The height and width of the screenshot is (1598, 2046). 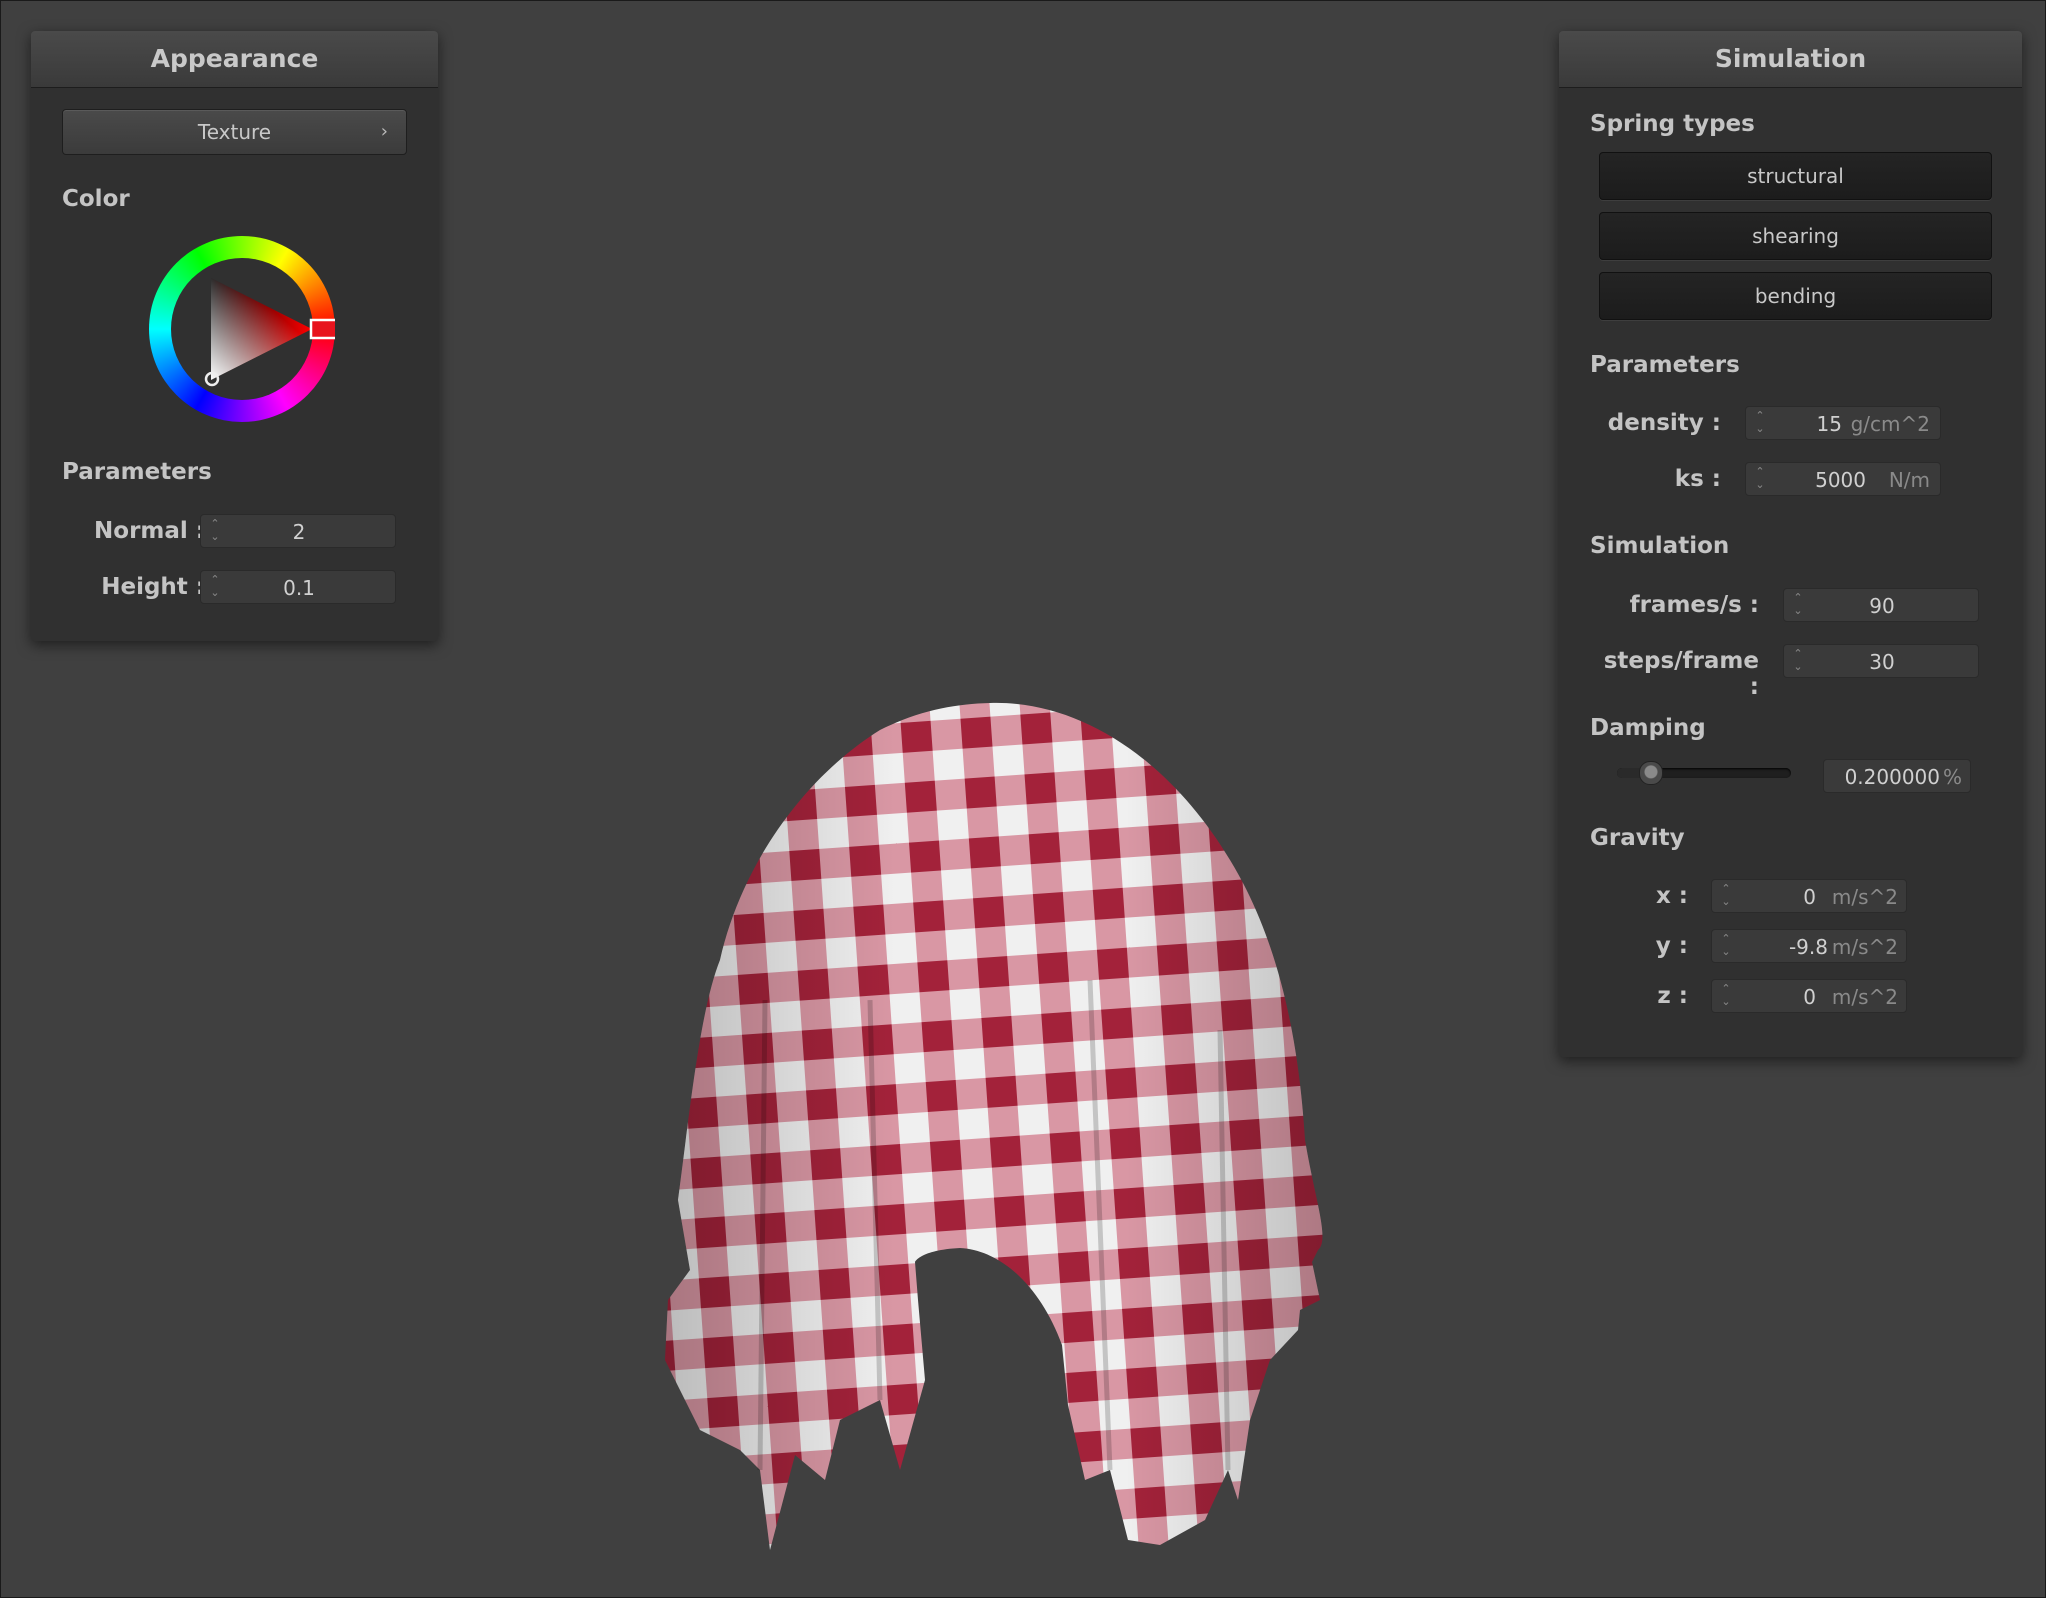 I want to click on steps-input: ⌃ ⌄ 30, so click(x=1881, y=661).